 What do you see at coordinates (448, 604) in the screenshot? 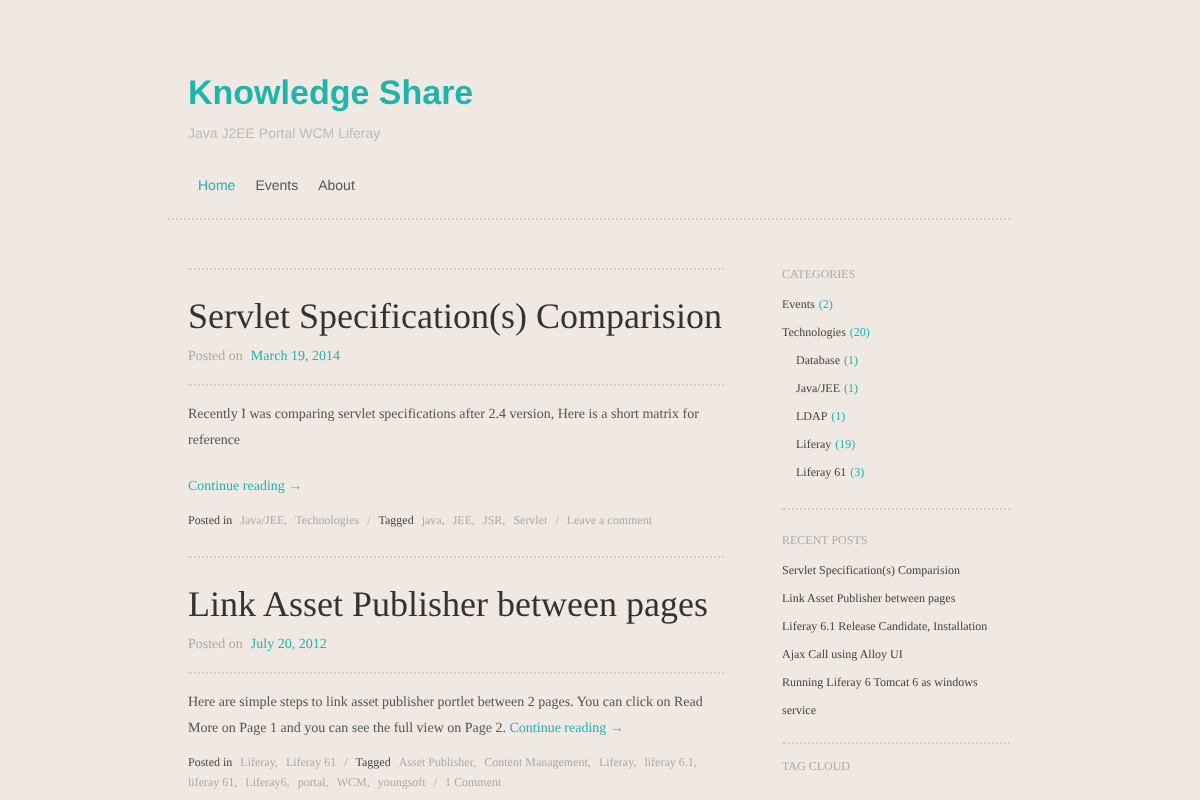
I see `post-title: Link Asset Publisher between pages` at bounding box center [448, 604].